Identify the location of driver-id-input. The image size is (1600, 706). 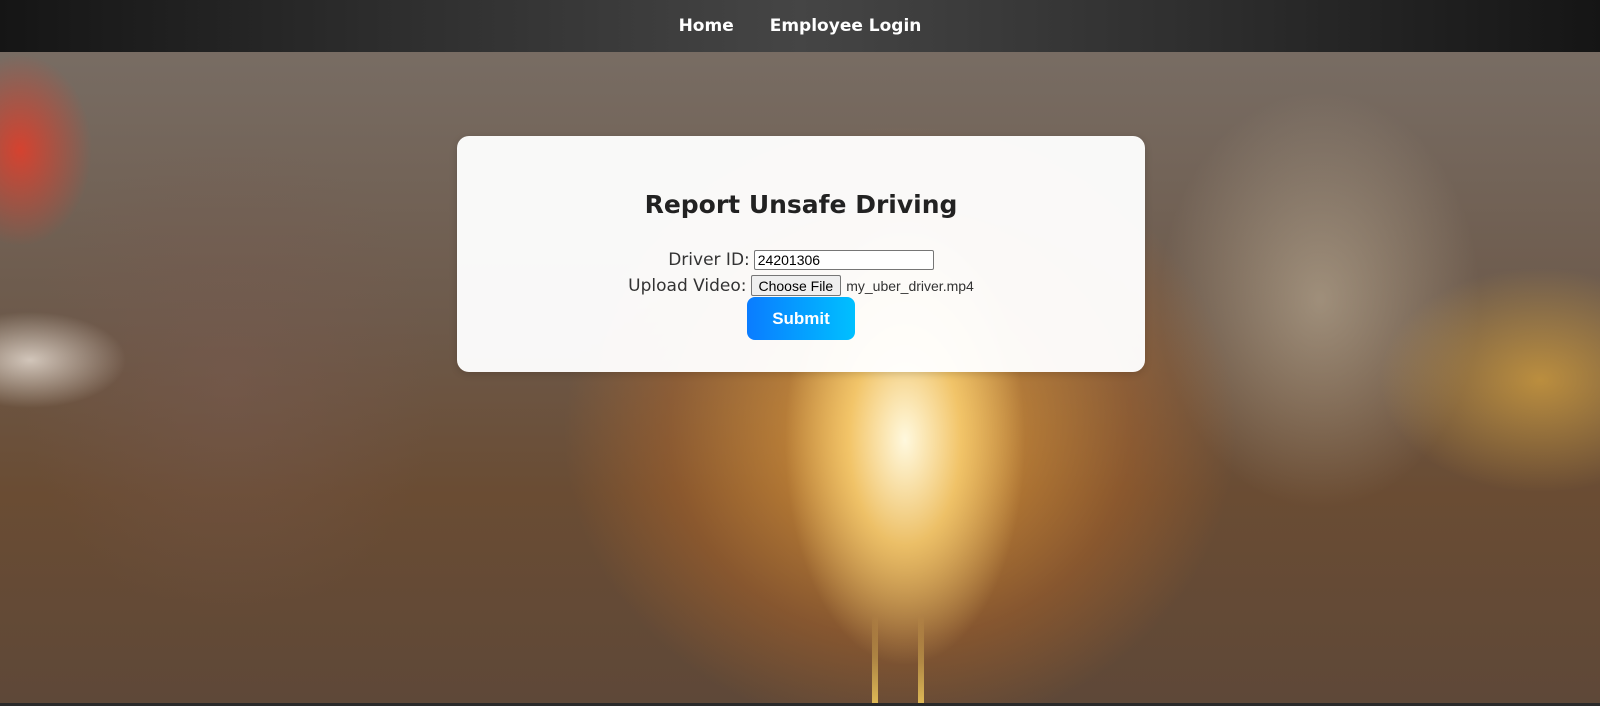
(843, 260).